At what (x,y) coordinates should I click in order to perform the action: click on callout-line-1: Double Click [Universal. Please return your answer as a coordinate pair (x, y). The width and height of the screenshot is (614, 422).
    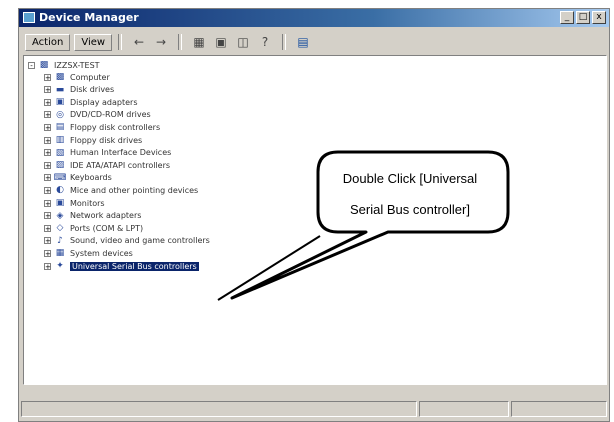
    Looking at the image, I should click on (410, 178).